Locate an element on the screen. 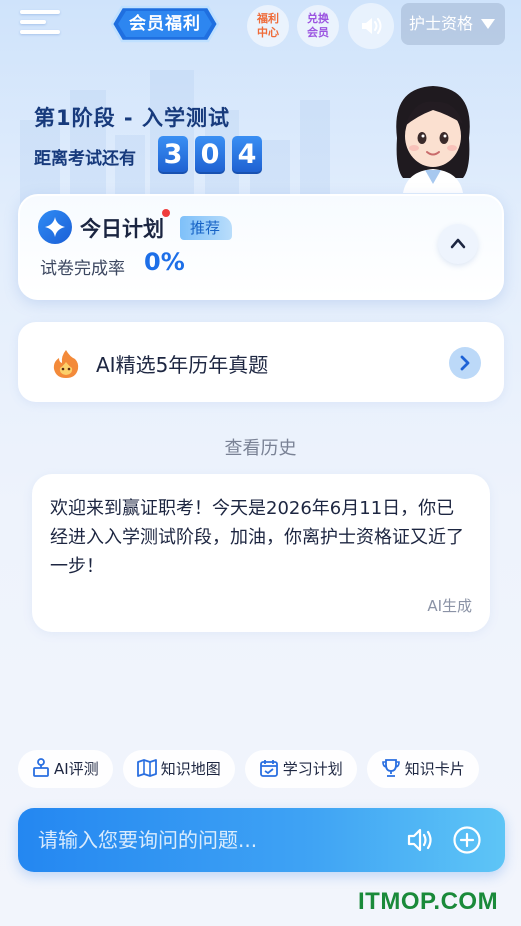 Image resolution: width=521 pixels, height=926 pixels. welfare-label-line2: 中心 is located at coordinates (268, 32).